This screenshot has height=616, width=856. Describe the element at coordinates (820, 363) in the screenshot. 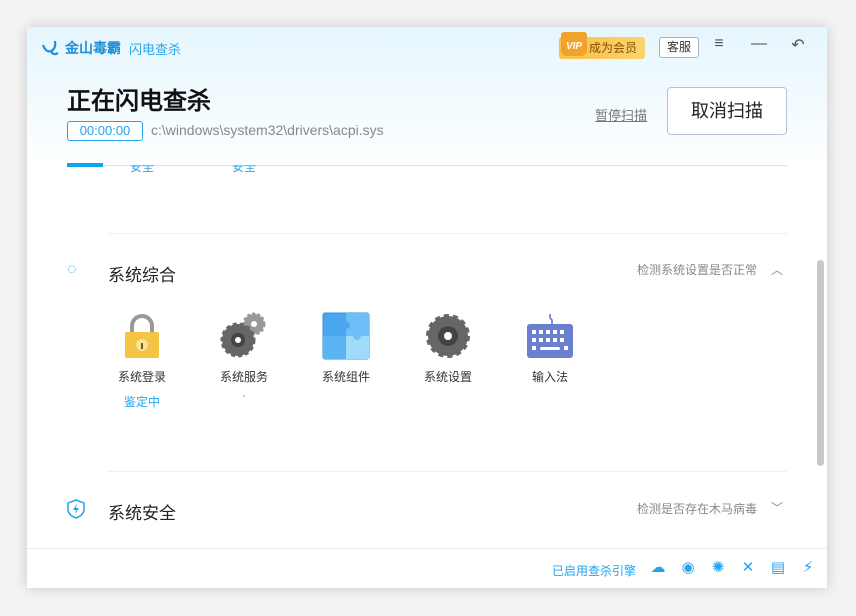

I see `scrollbar` at that location.